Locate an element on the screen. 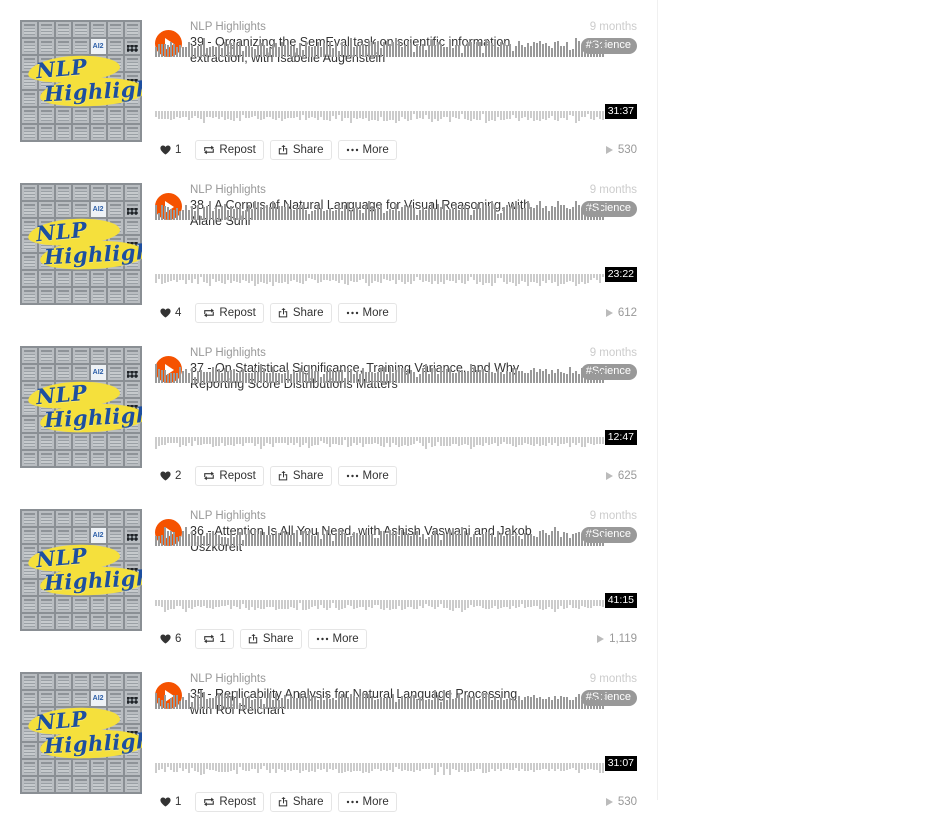 Image resolution: width=928 pixels, height=815 pixels. waveform: 31:37 is located at coordinates (396, 84).